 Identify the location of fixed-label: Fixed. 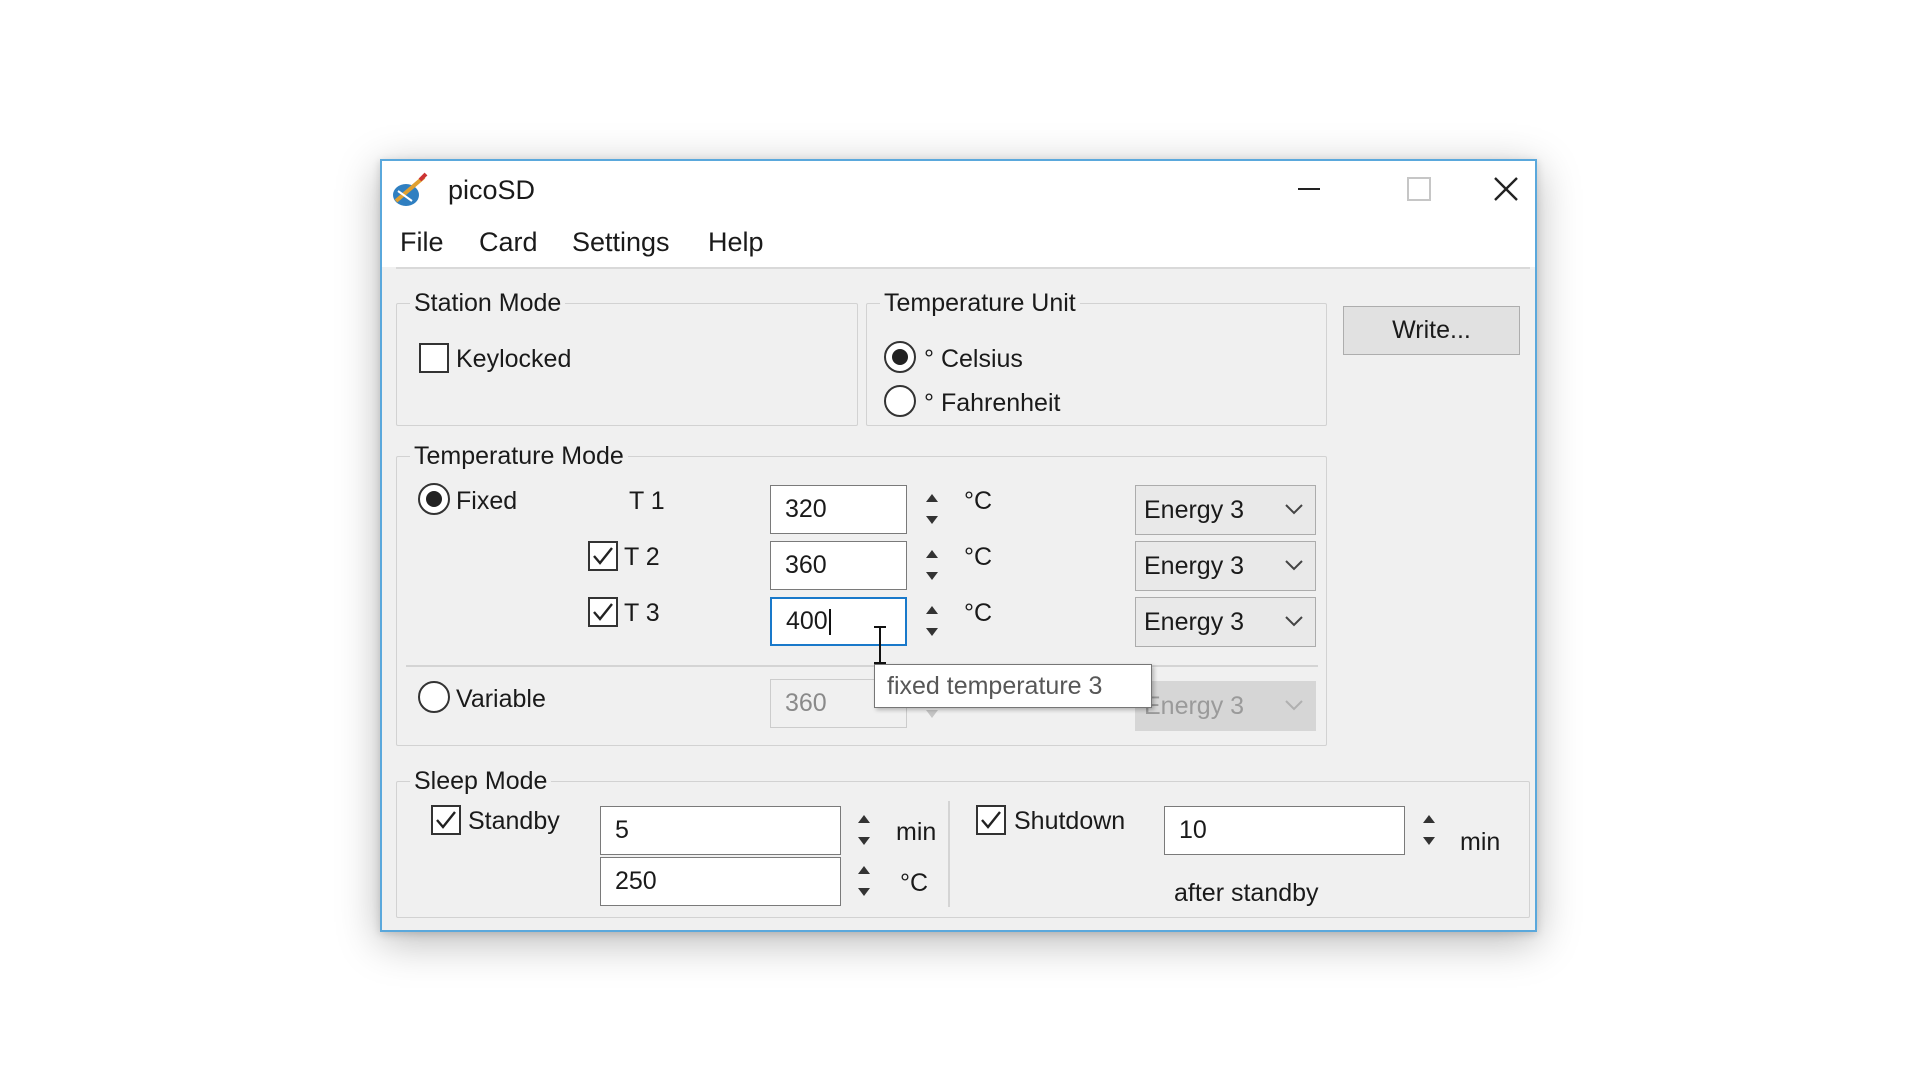
(487, 501).